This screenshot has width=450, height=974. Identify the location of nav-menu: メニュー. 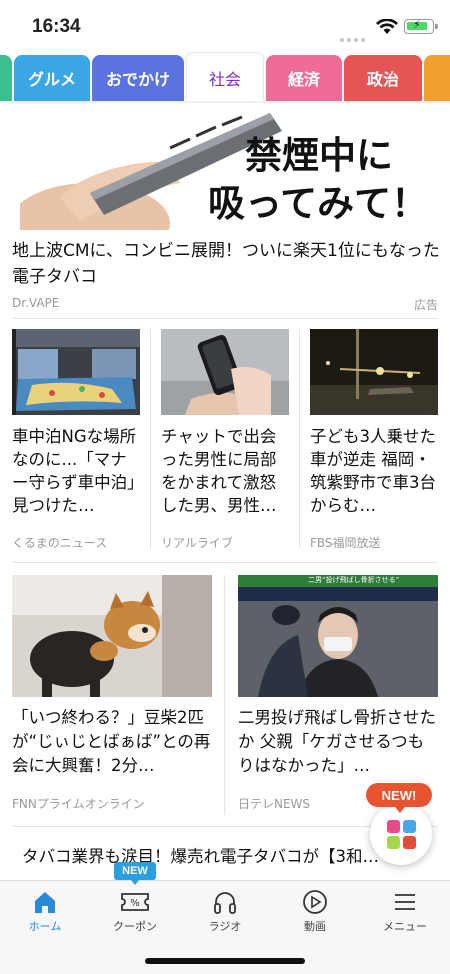
(405, 911).